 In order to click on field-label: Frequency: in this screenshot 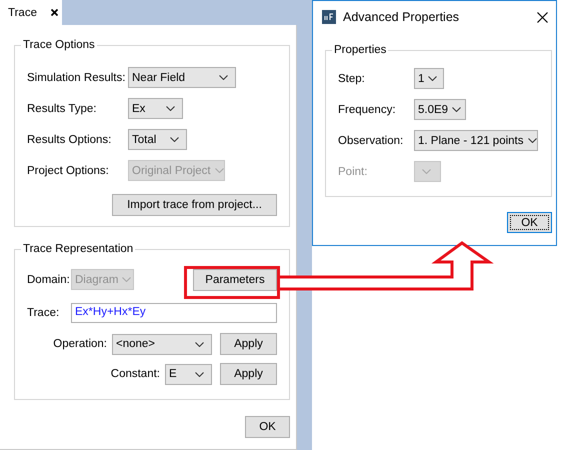, I will do `click(367, 110)`.